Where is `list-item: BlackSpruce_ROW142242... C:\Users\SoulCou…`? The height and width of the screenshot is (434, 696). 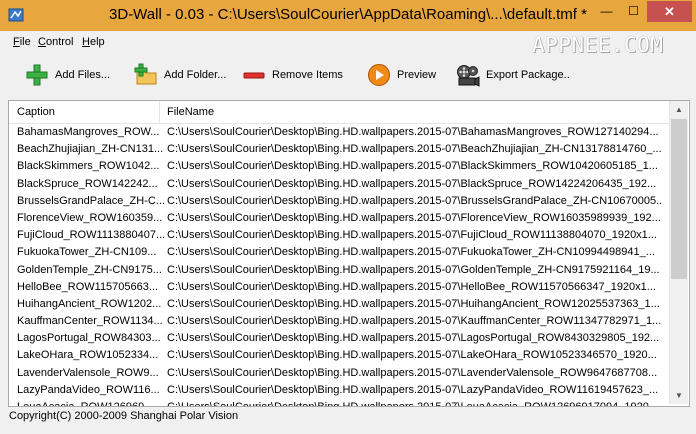
list-item: BlackSpruce_ROW142242... C:\Users\SoulCou… is located at coordinates (339, 184).